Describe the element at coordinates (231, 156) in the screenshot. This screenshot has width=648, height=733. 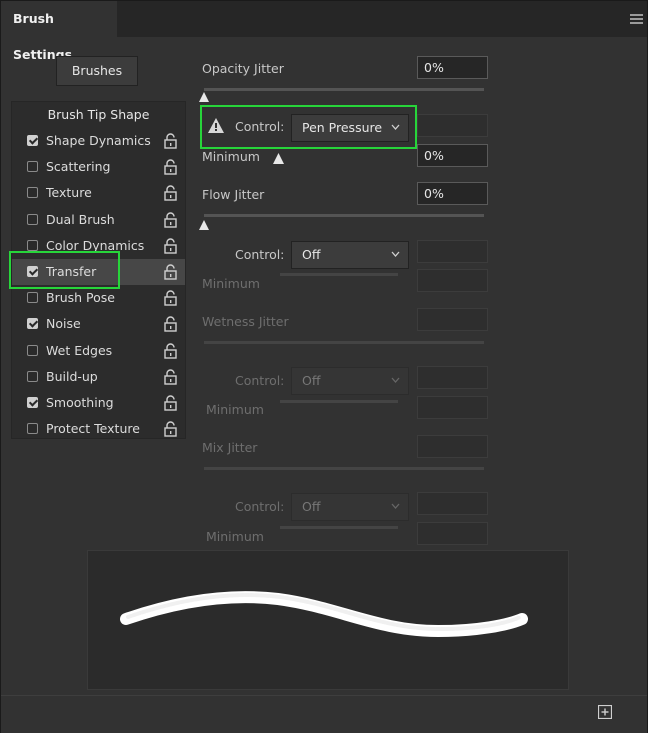
I see `opacity-minimum-label: Minimum` at that location.